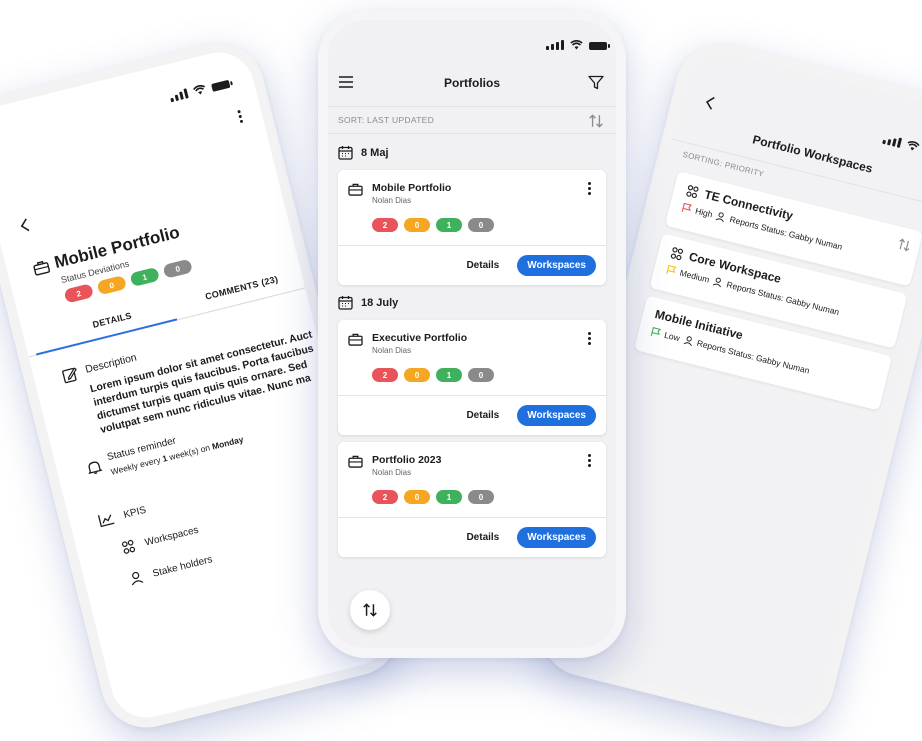  I want to click on filter-icon, so click(596, 82).